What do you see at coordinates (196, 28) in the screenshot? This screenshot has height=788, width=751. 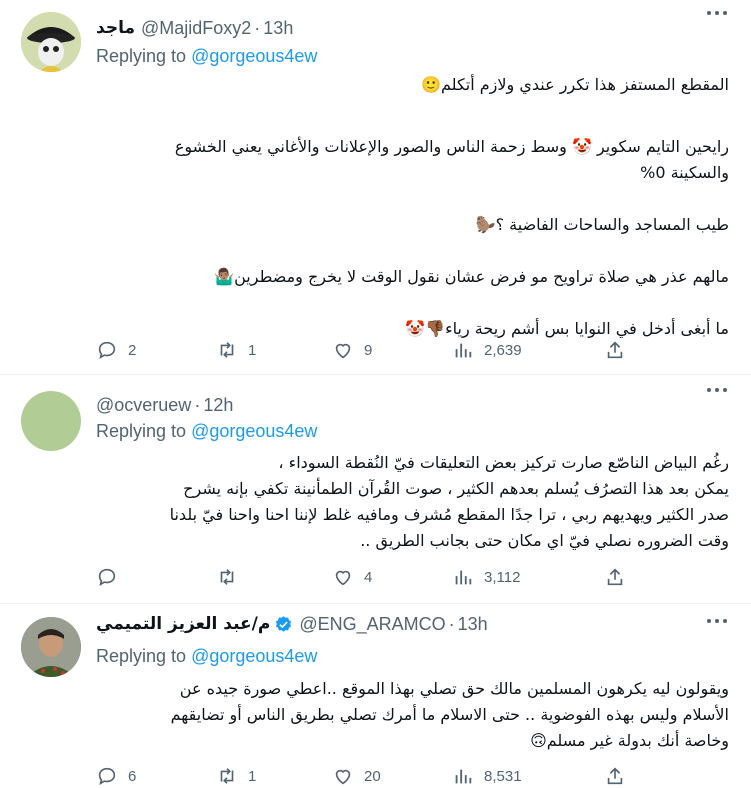 I see `handle: @MajidFoxy2` at bounding box center [196, 28].